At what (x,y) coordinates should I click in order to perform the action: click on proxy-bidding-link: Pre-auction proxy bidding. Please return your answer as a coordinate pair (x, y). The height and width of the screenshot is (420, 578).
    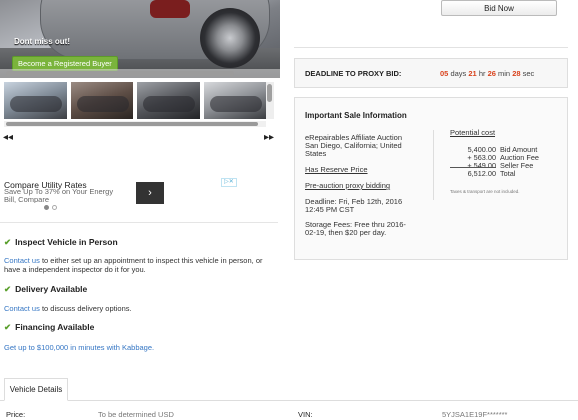
    Looking at the image, I should click on (347, 186).